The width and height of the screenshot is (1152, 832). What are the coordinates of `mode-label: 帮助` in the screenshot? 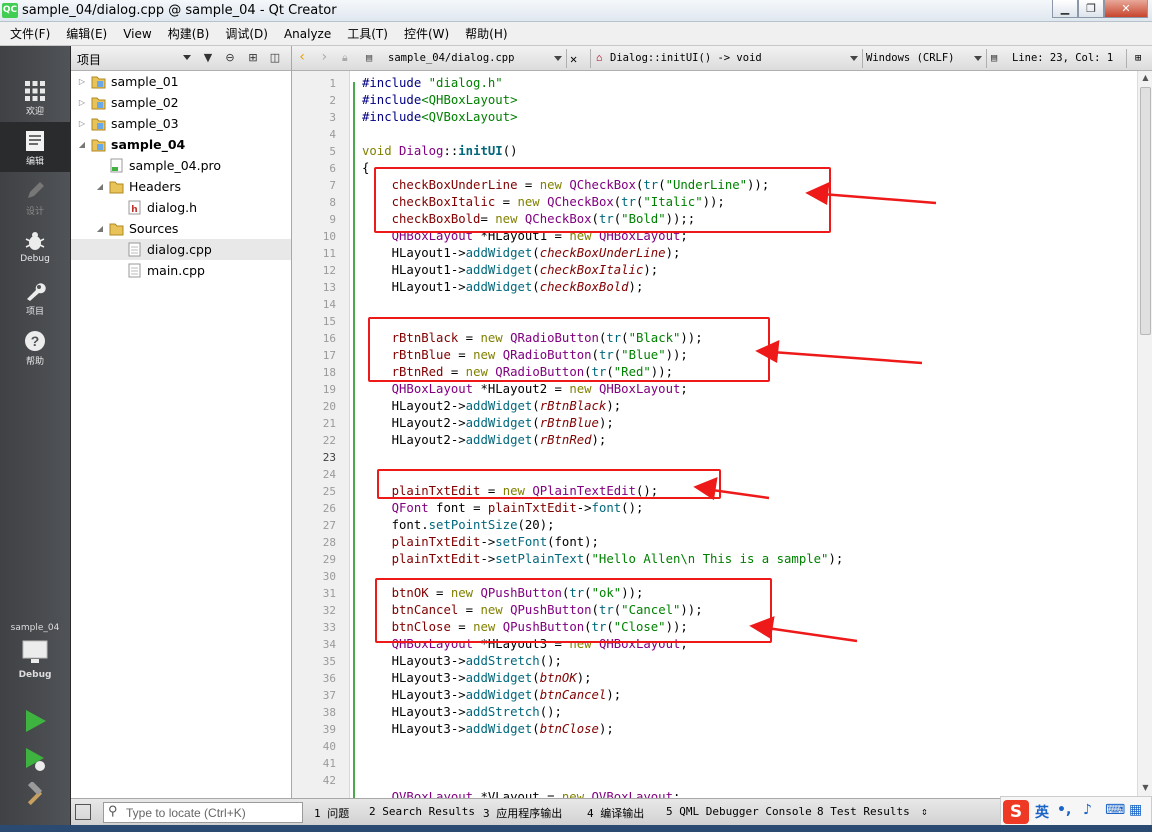 It's located at (34, 362).